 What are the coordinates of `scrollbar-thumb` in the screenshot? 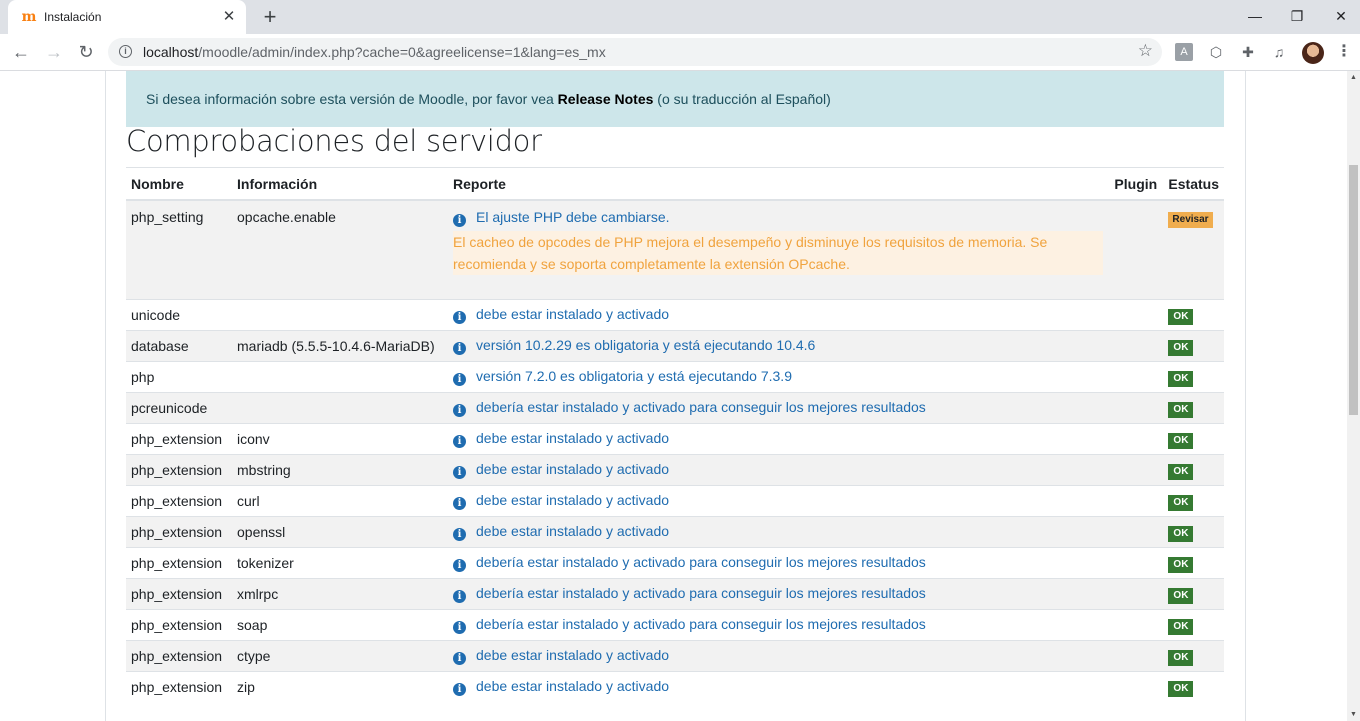 It's located at (1353, 290).